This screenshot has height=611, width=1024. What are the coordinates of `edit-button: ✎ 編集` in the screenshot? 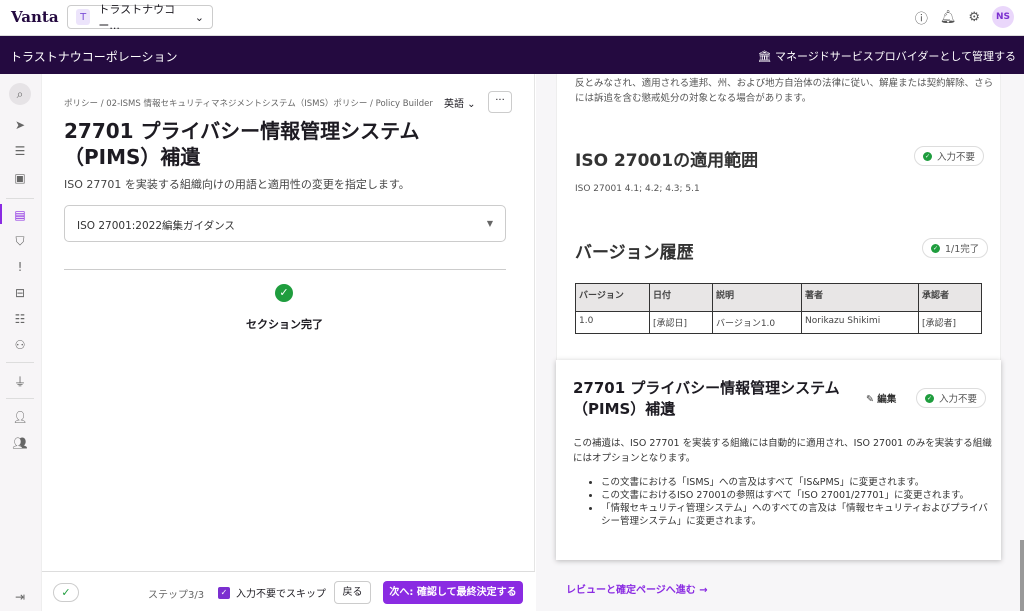 It's located at (881, 398).